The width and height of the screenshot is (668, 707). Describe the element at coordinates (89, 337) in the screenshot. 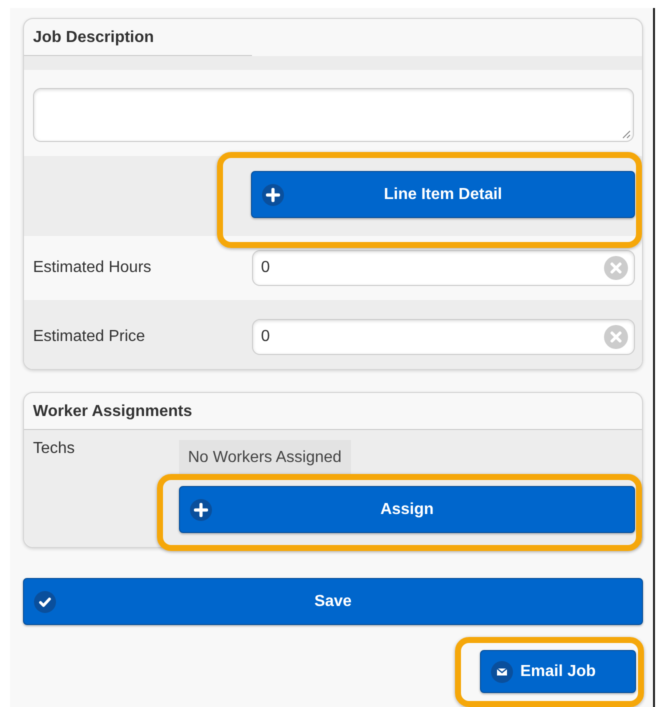

I see `field-label: Estimated Price` at that location.